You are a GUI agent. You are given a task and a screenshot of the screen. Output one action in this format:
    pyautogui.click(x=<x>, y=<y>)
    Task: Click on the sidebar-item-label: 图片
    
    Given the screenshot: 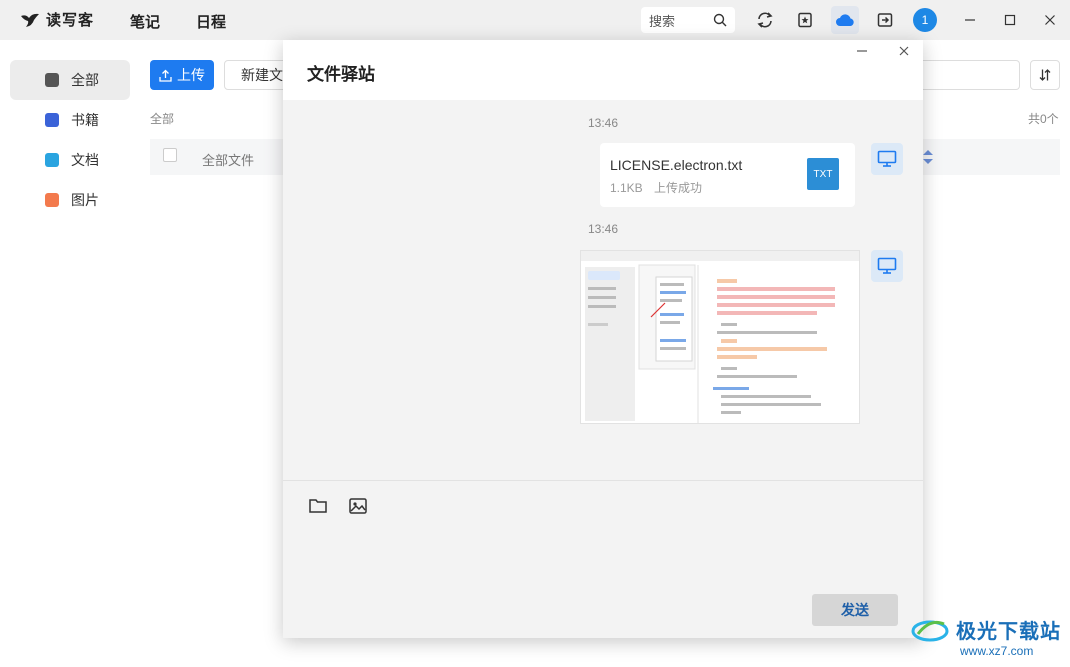 What is the action you would take?
    pyautogui.click(x=85, y=200)
    